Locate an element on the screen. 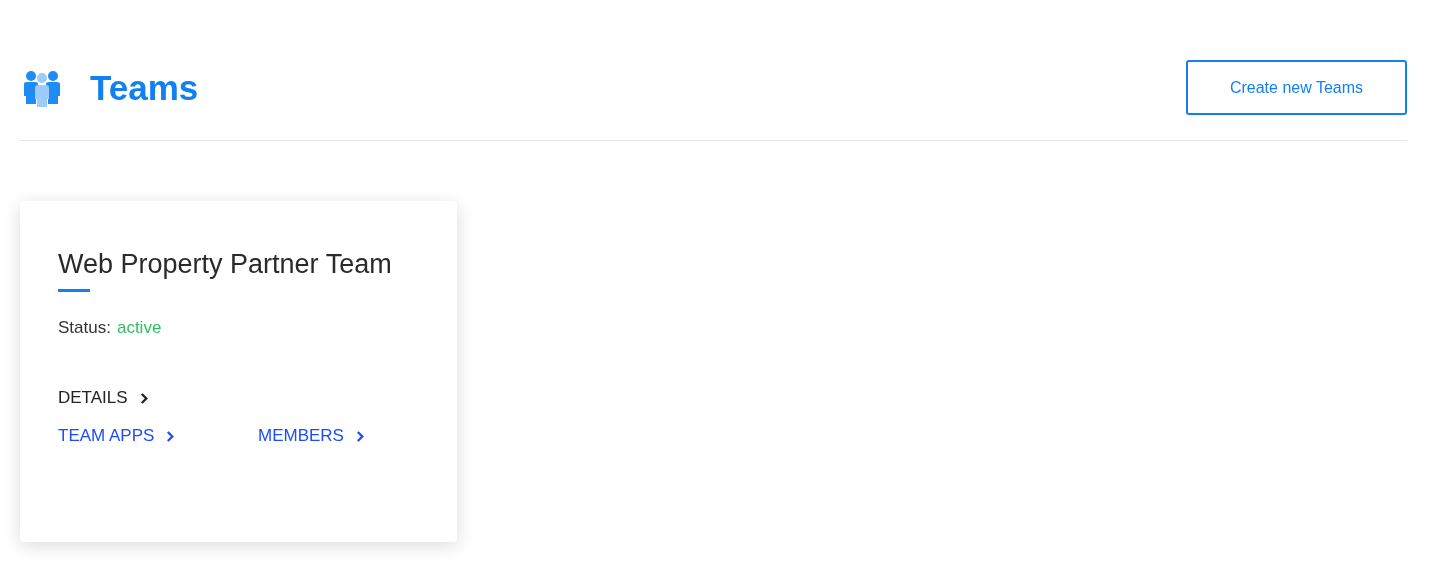  page-title: Teams is located at coordinates (144, 87).